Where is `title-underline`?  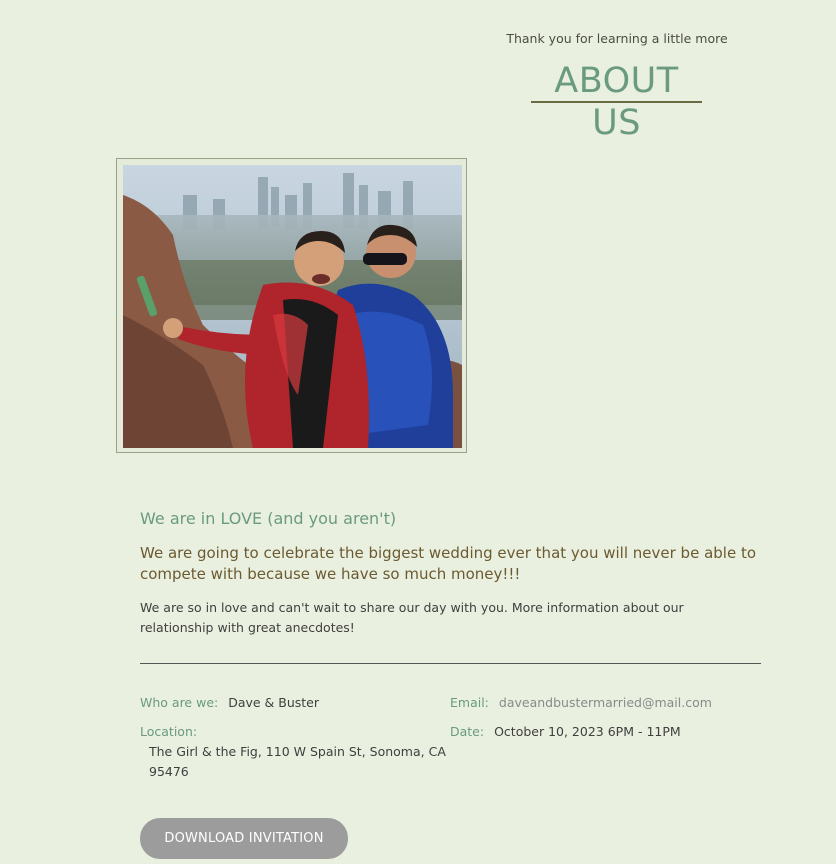
title-underline is located at coordinates (616, 102).